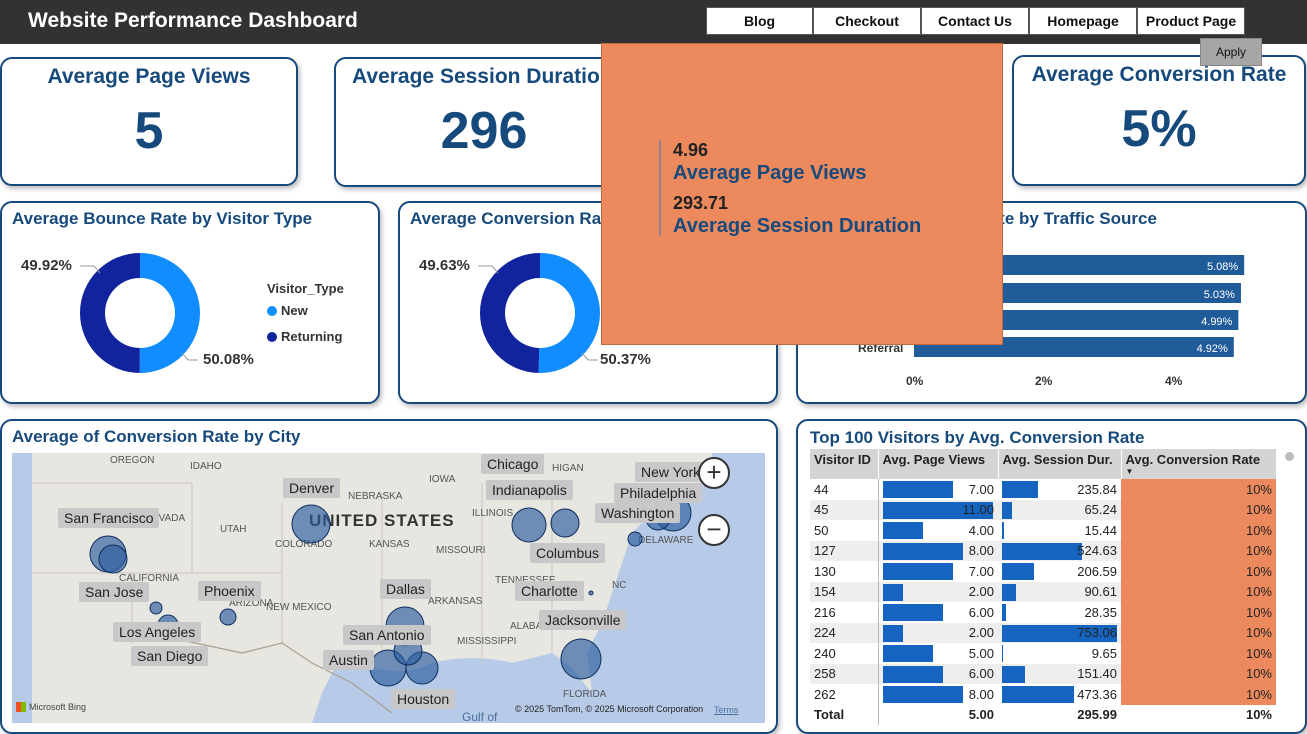 The height and width of the screenshot is (734, 1307). I want to click on kpi-title: Average Page Views, so click(149, 76).